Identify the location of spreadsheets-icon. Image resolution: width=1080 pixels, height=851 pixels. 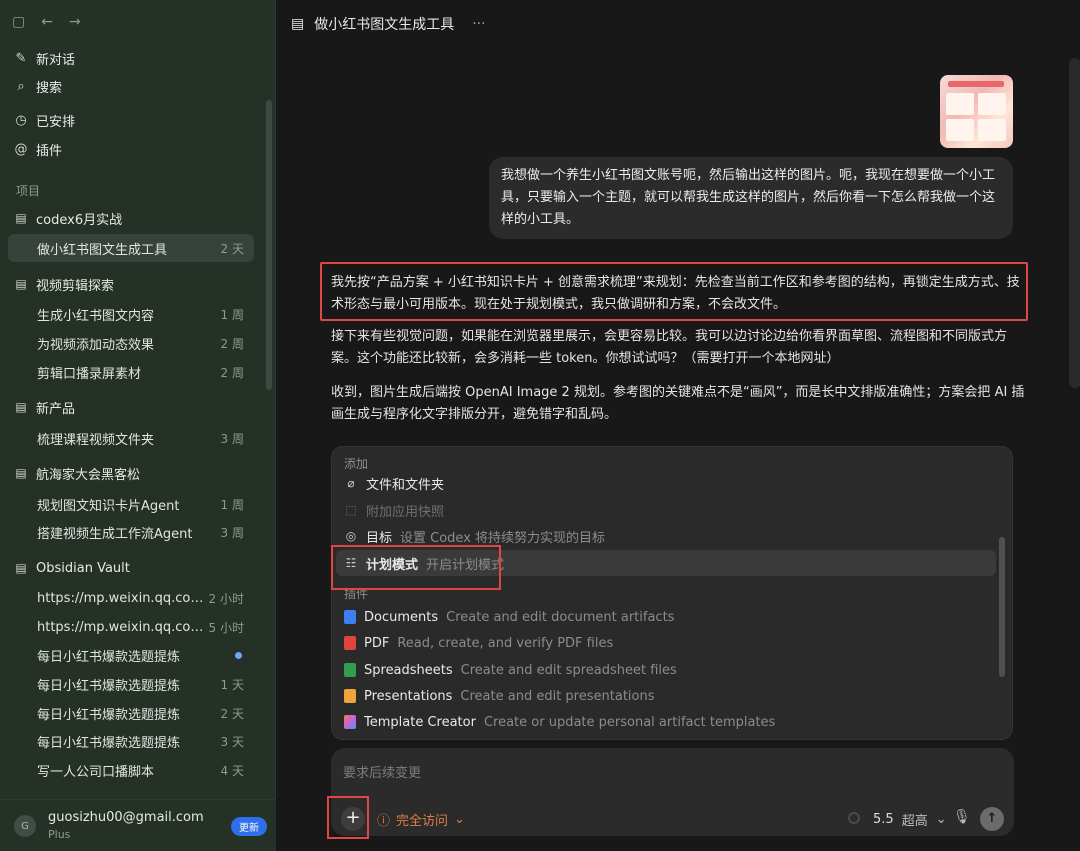
(350, 670).